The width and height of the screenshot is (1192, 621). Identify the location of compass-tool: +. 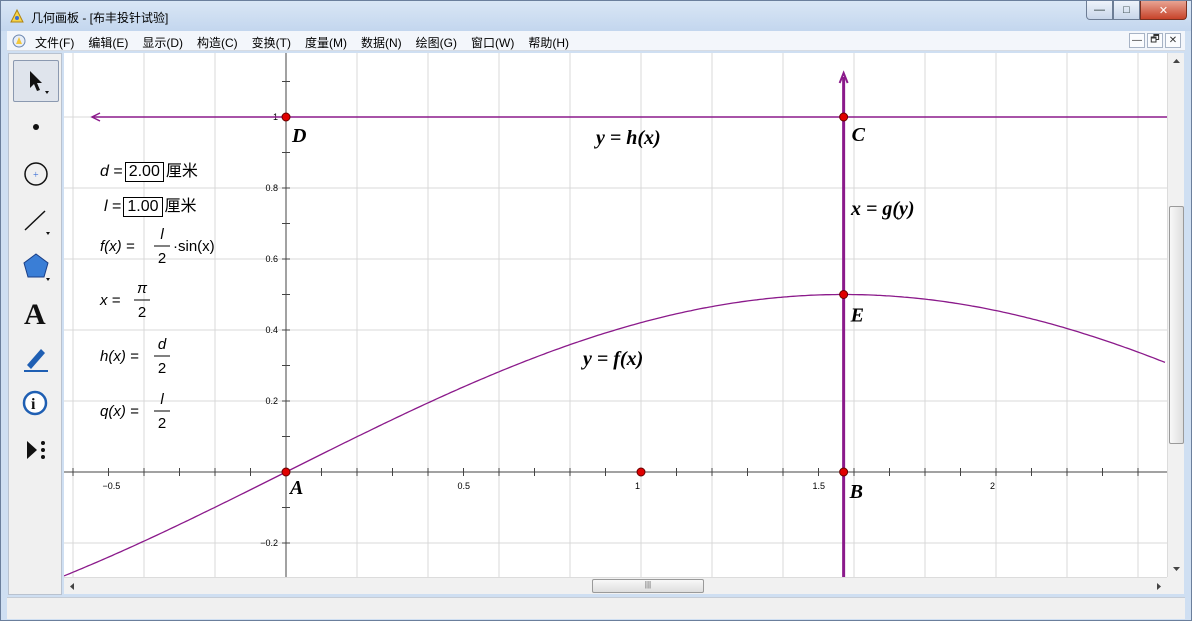
(36, 174).